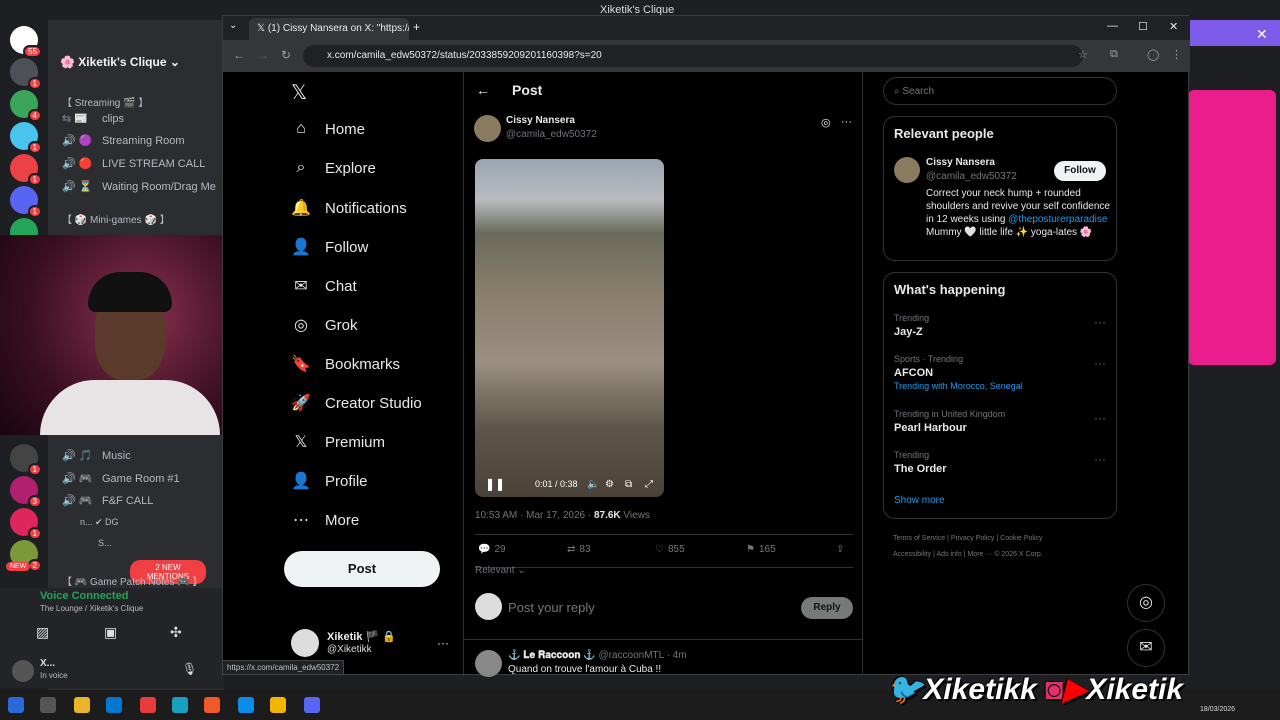  Describe the element at coordinates (609, 484) in the screenshot. I see `settings-icon: ⚙` at that location.